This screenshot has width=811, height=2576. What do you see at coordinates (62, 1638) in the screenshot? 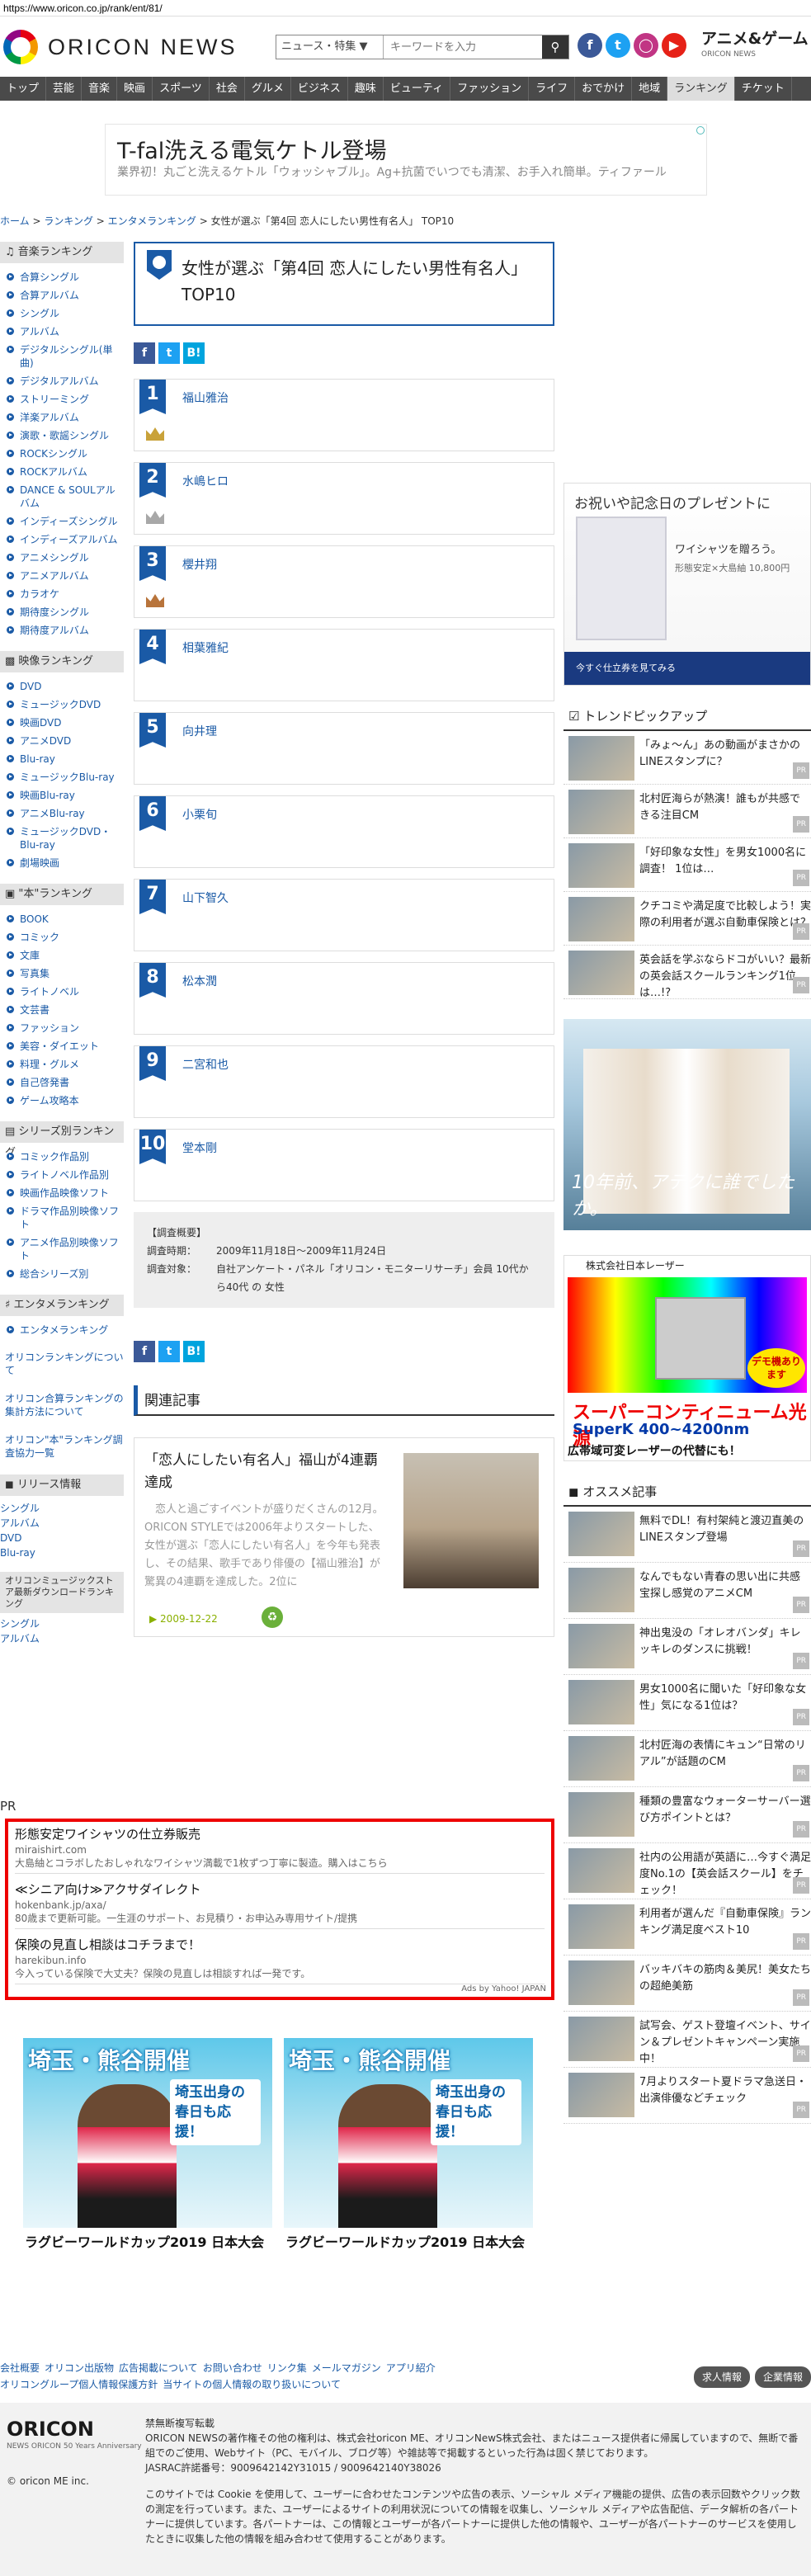
I see `sidebar-link: アルバム` at bounding box center [62, 1638].